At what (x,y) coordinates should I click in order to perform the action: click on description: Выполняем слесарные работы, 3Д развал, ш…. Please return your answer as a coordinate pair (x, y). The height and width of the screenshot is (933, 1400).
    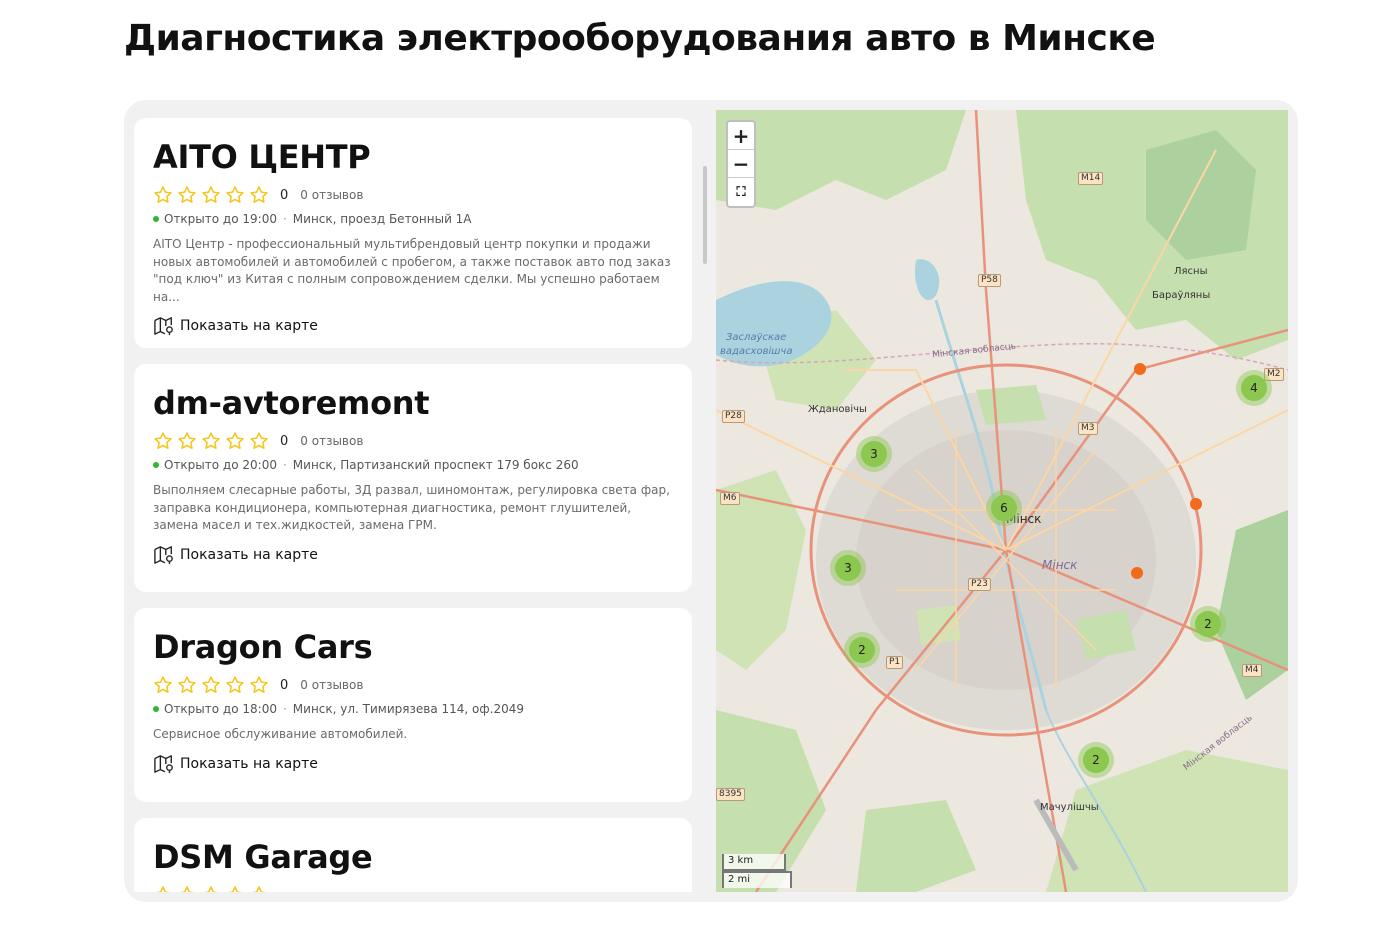
    Looking at the image, I should click on (411, 507).